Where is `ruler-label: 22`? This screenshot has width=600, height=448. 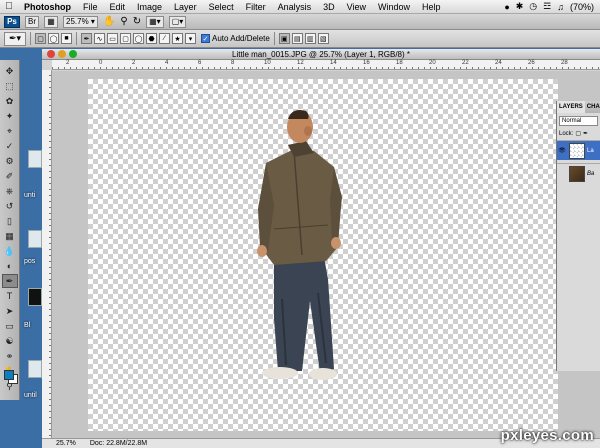
ruler-label: 22 is located at coordinates (465, 63).